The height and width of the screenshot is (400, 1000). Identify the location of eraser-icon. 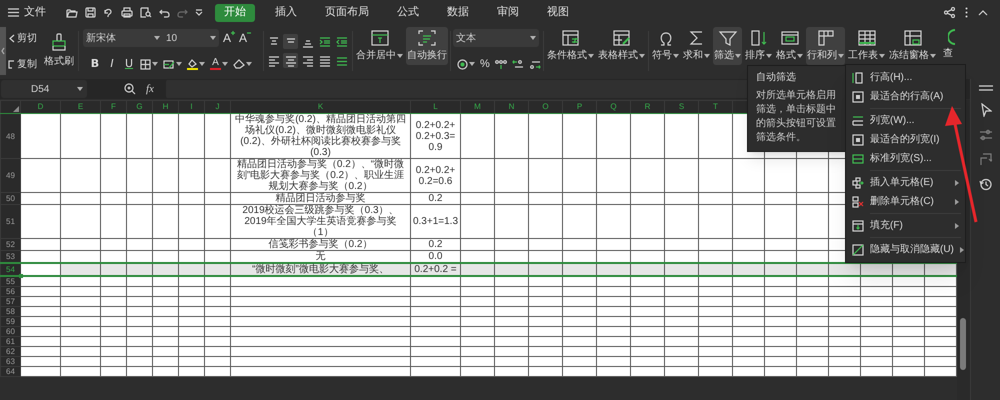
(239, 64).